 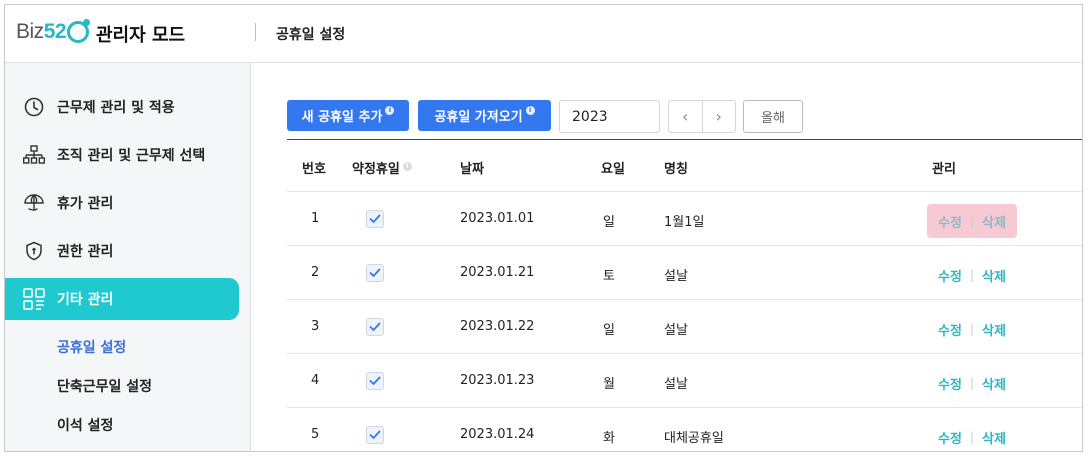 I want to click on row-weekday: 토, so click(x=609, y=276).